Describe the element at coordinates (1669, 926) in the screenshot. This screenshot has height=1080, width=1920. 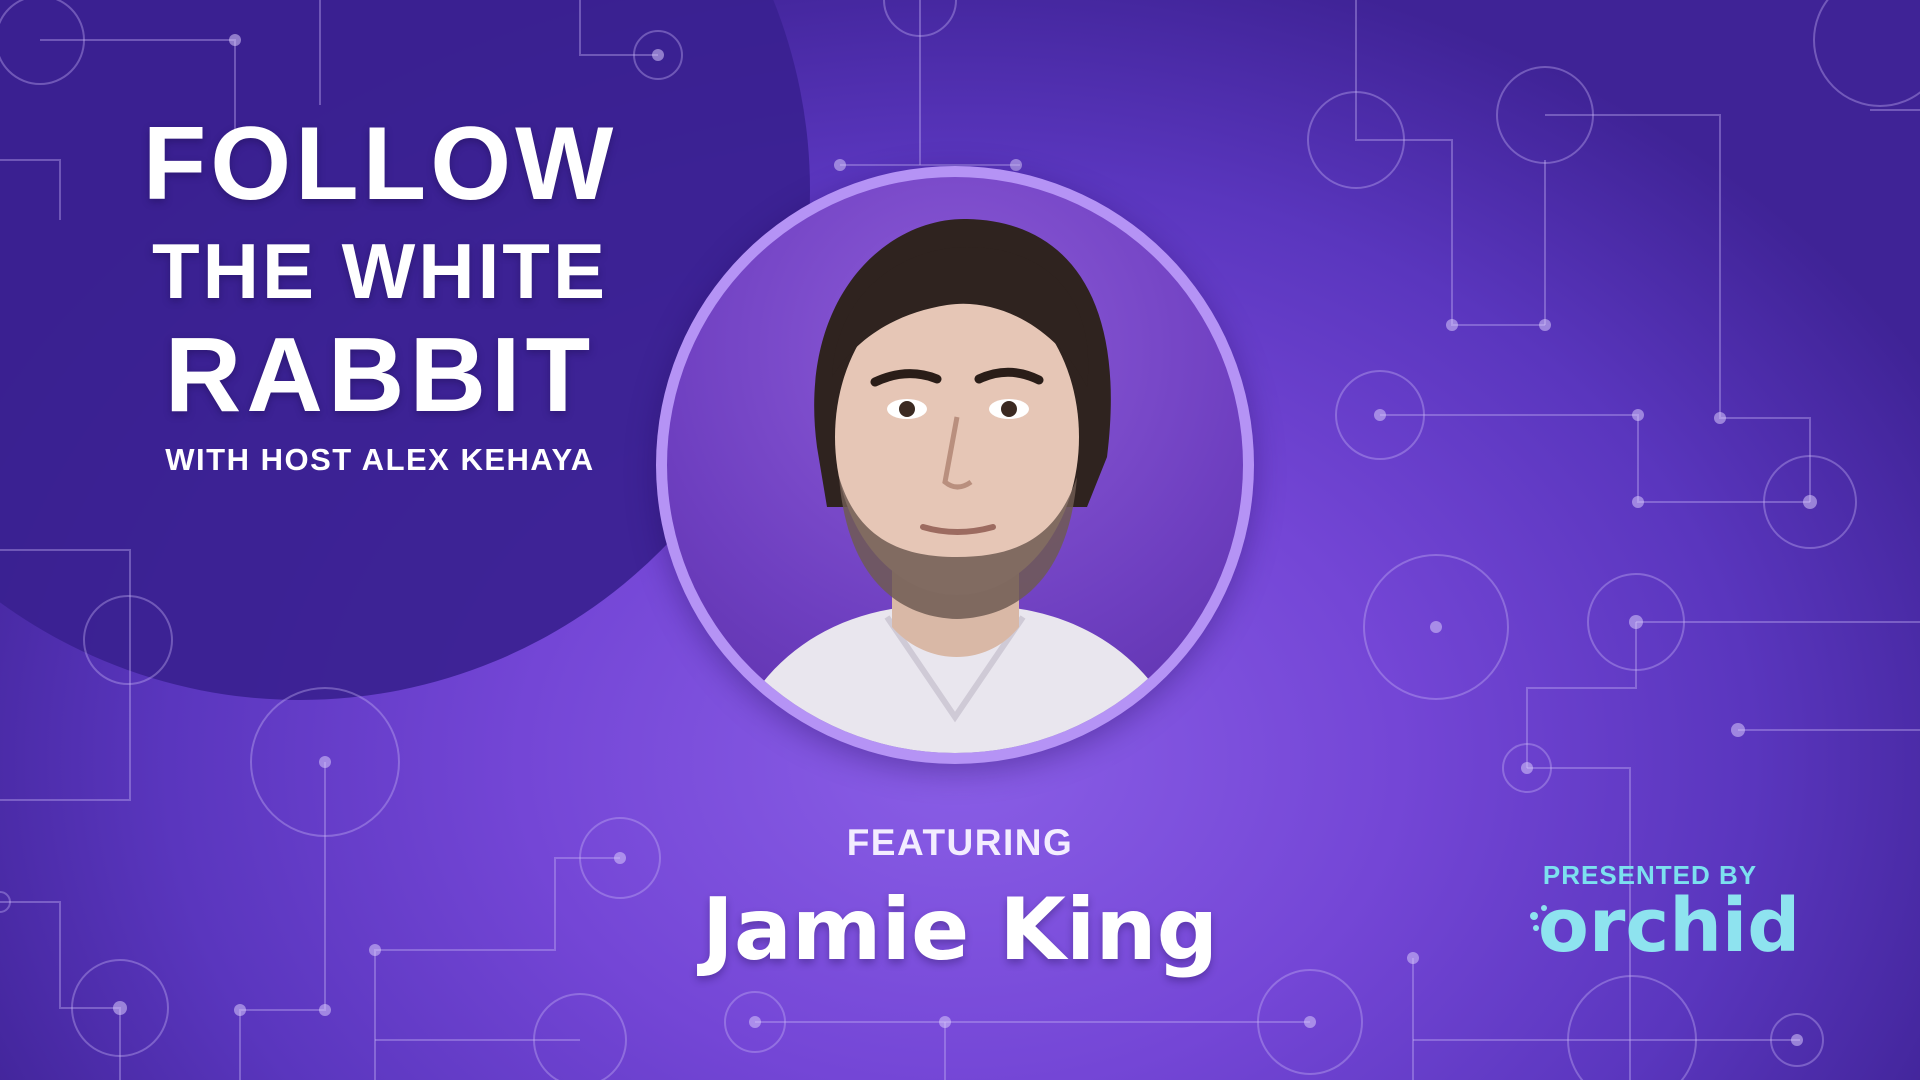
I see `orchid-wordmark: orchid` at that location.